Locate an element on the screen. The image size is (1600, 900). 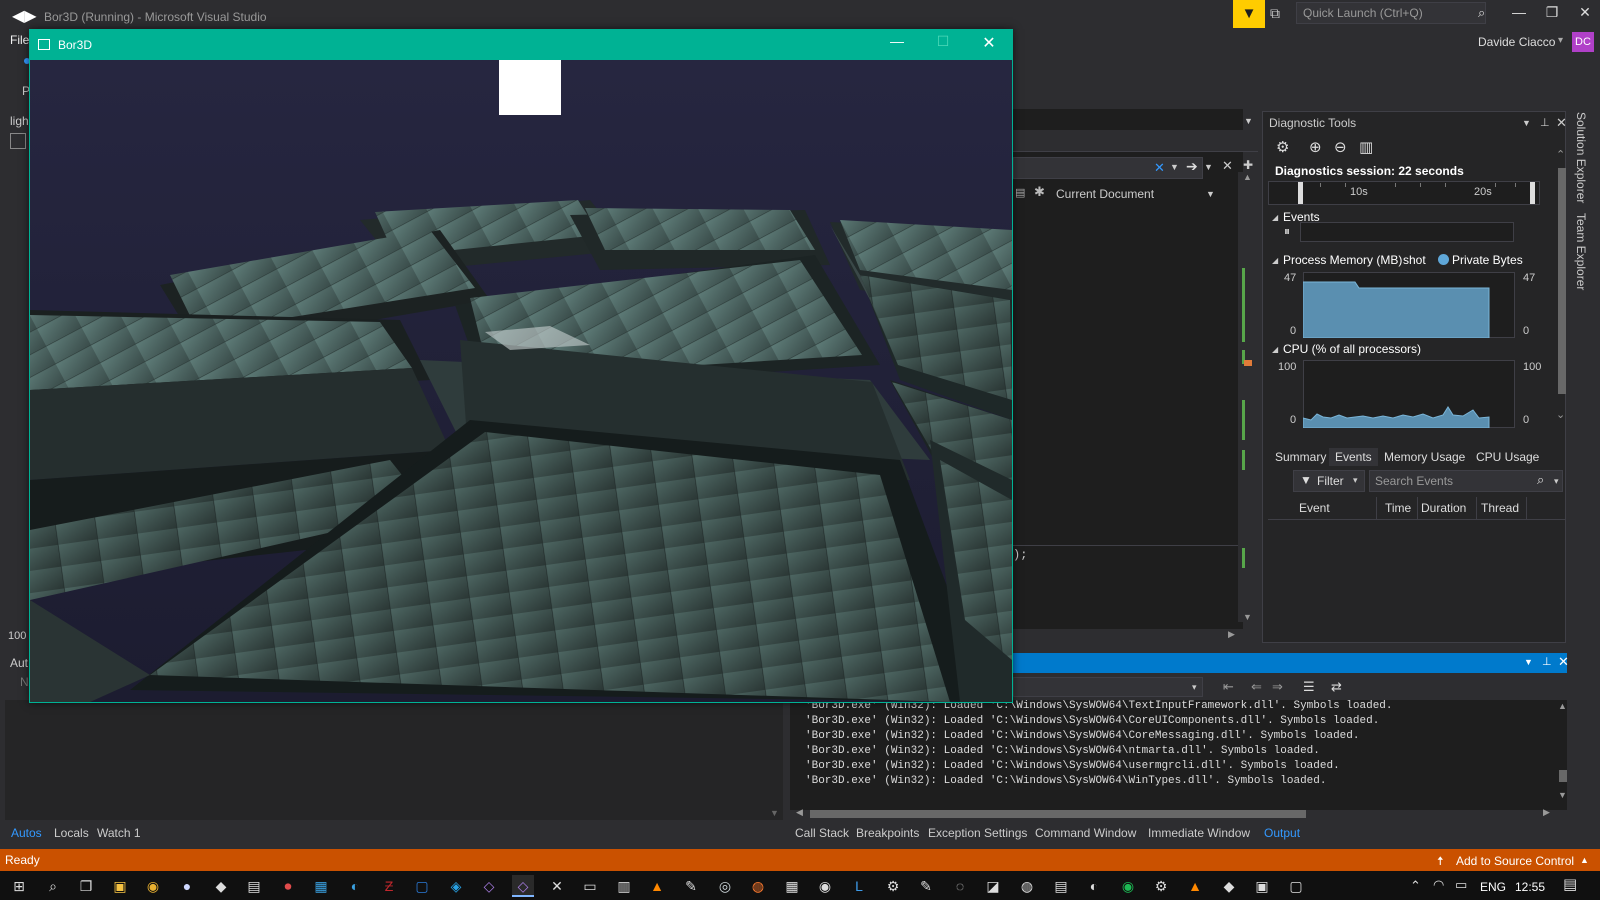
zoom-out-icon: ⊖ is located at coordinates (1340, 147).